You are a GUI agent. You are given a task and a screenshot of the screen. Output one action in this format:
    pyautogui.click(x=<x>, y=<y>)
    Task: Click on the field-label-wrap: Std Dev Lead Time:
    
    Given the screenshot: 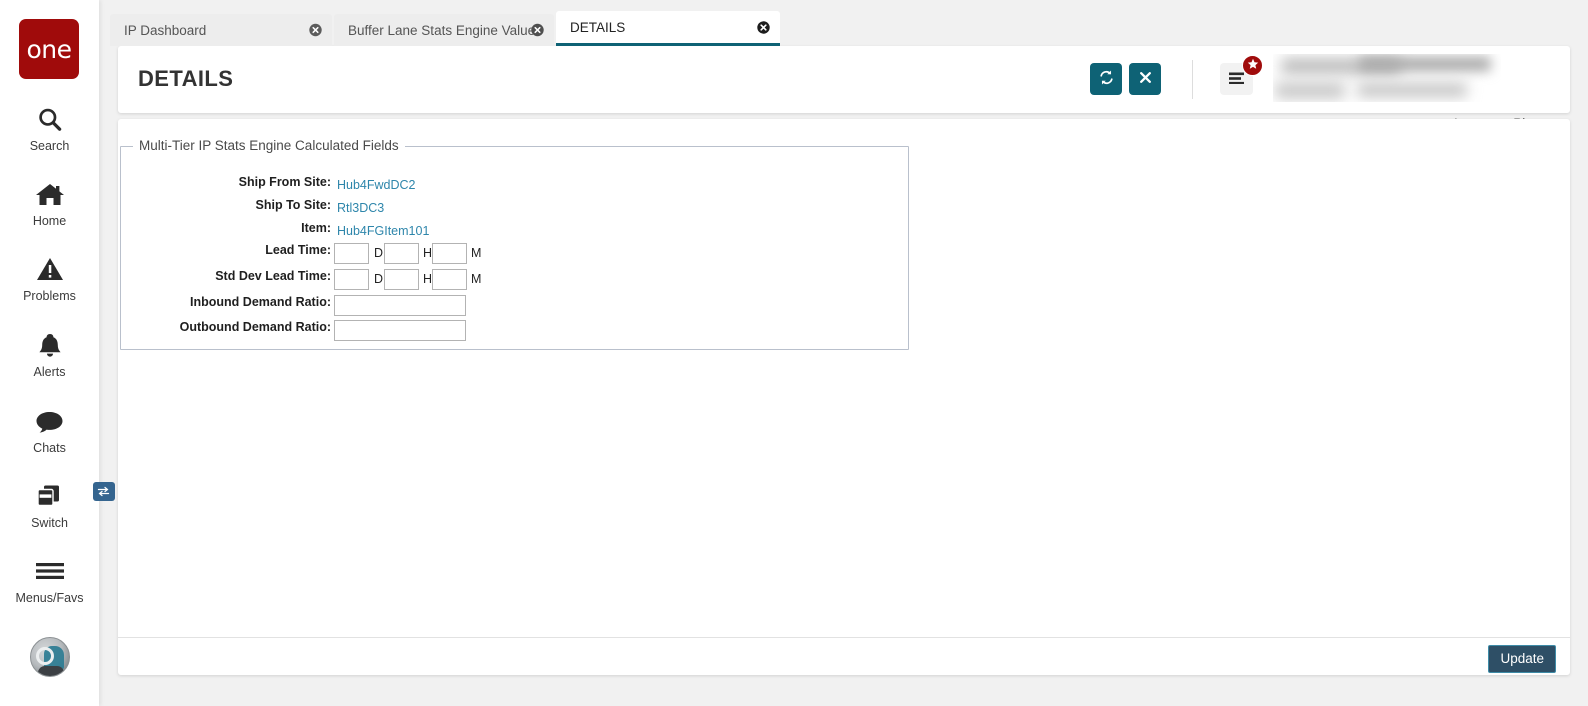 What is the action you would take?
    pyautogui.click(x=226, y=279)
    